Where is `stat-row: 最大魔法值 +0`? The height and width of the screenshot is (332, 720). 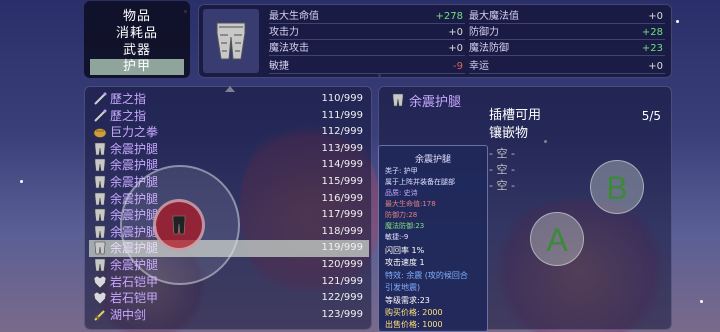 stat-row: 最大魔法值 +0 is located at coordinates (567, 16).